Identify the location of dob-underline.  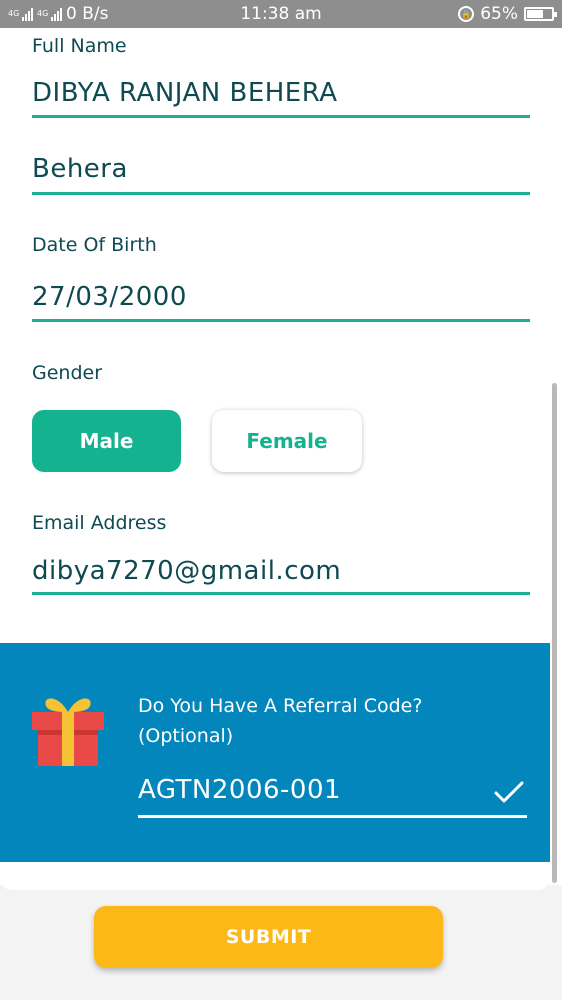
(281, 320).